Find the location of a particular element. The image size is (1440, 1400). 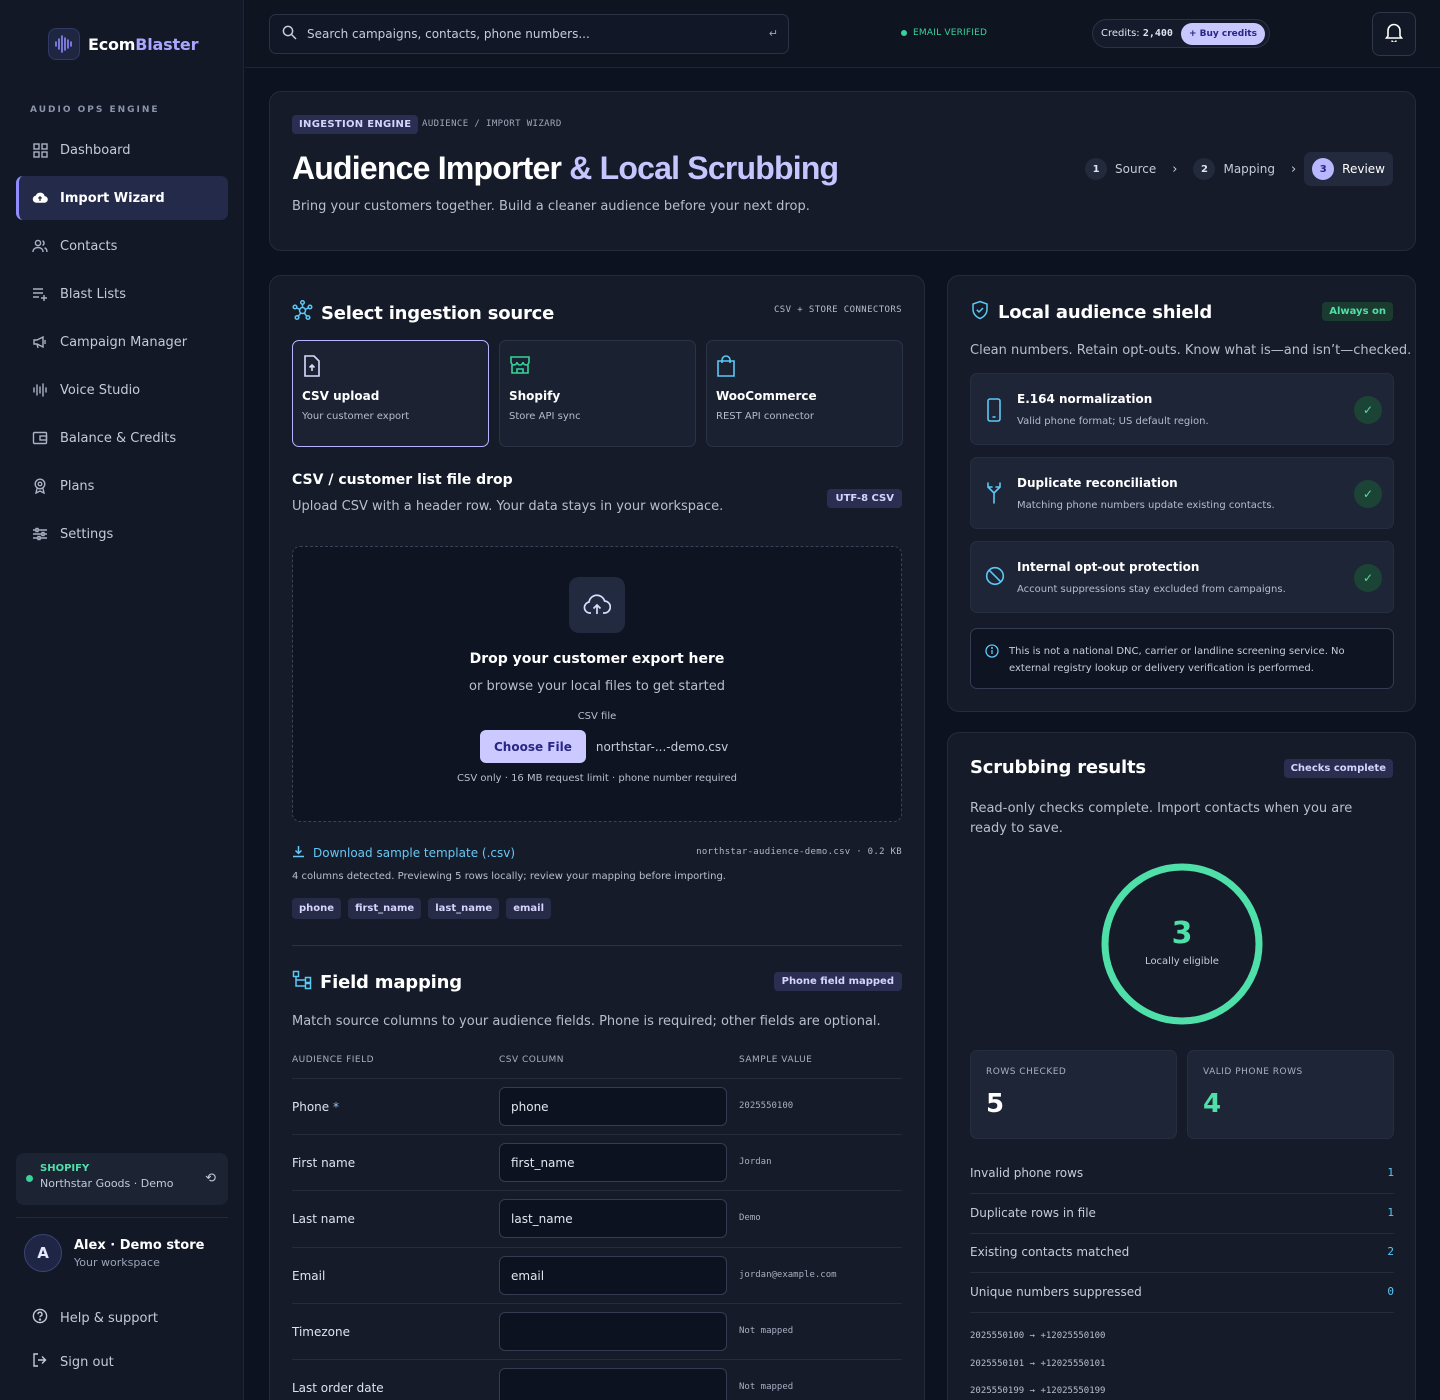

file-input-label: CSV file is located at coordinates (597, 716).